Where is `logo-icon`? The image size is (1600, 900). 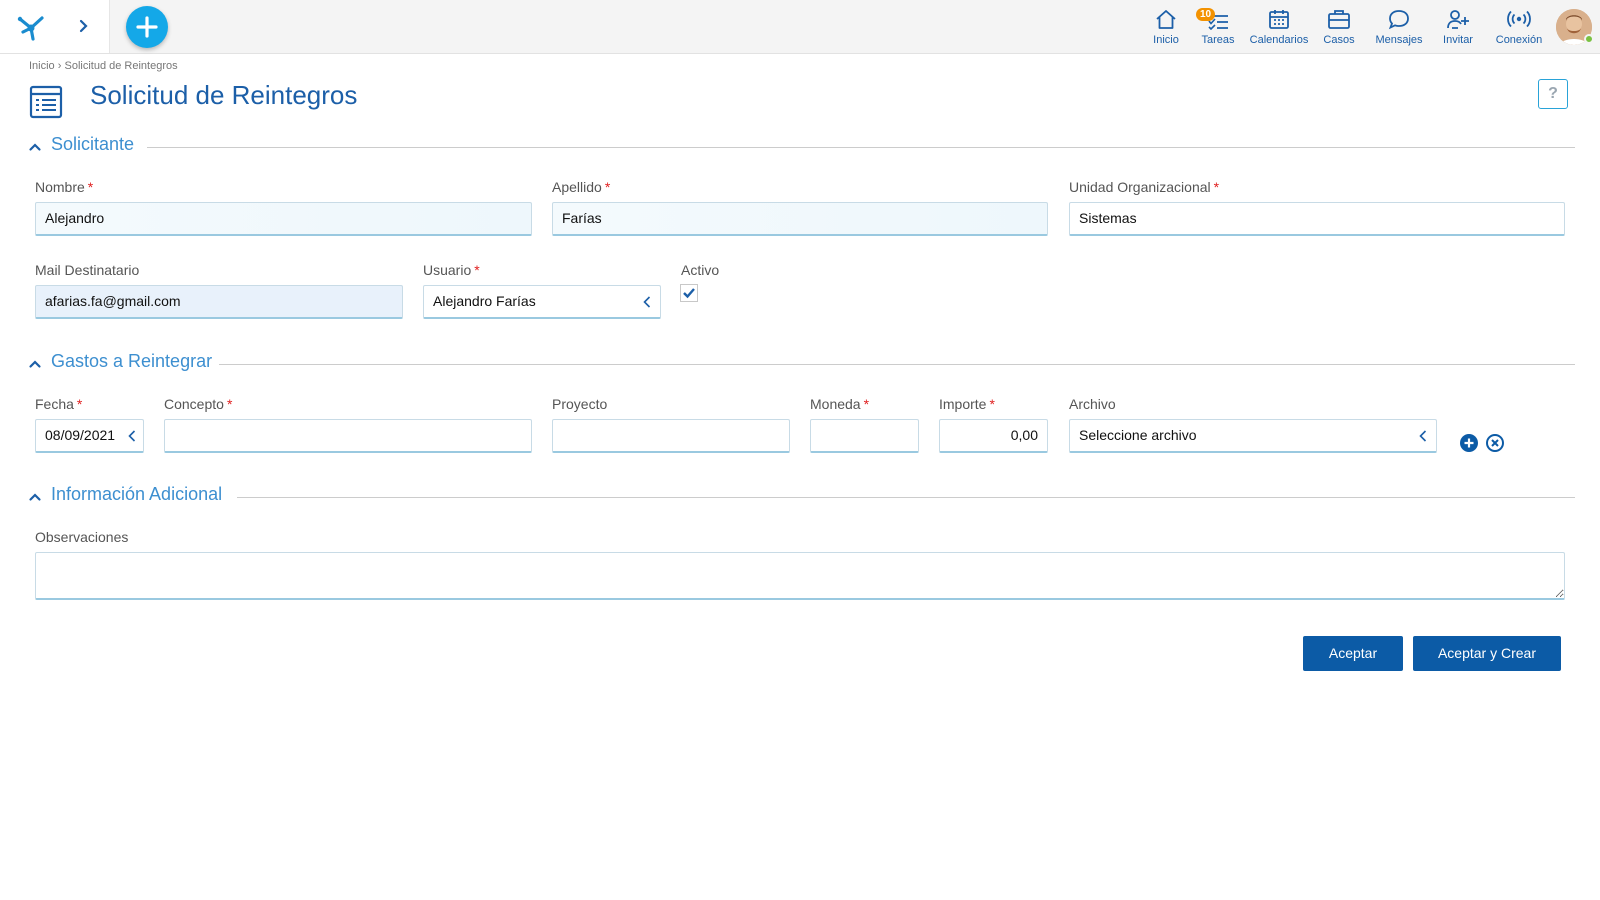
logo-icon is located at coordinates (31, 26).